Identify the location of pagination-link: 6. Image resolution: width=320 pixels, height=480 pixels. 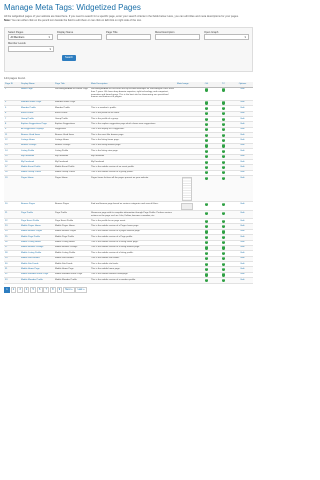
(39, 289).